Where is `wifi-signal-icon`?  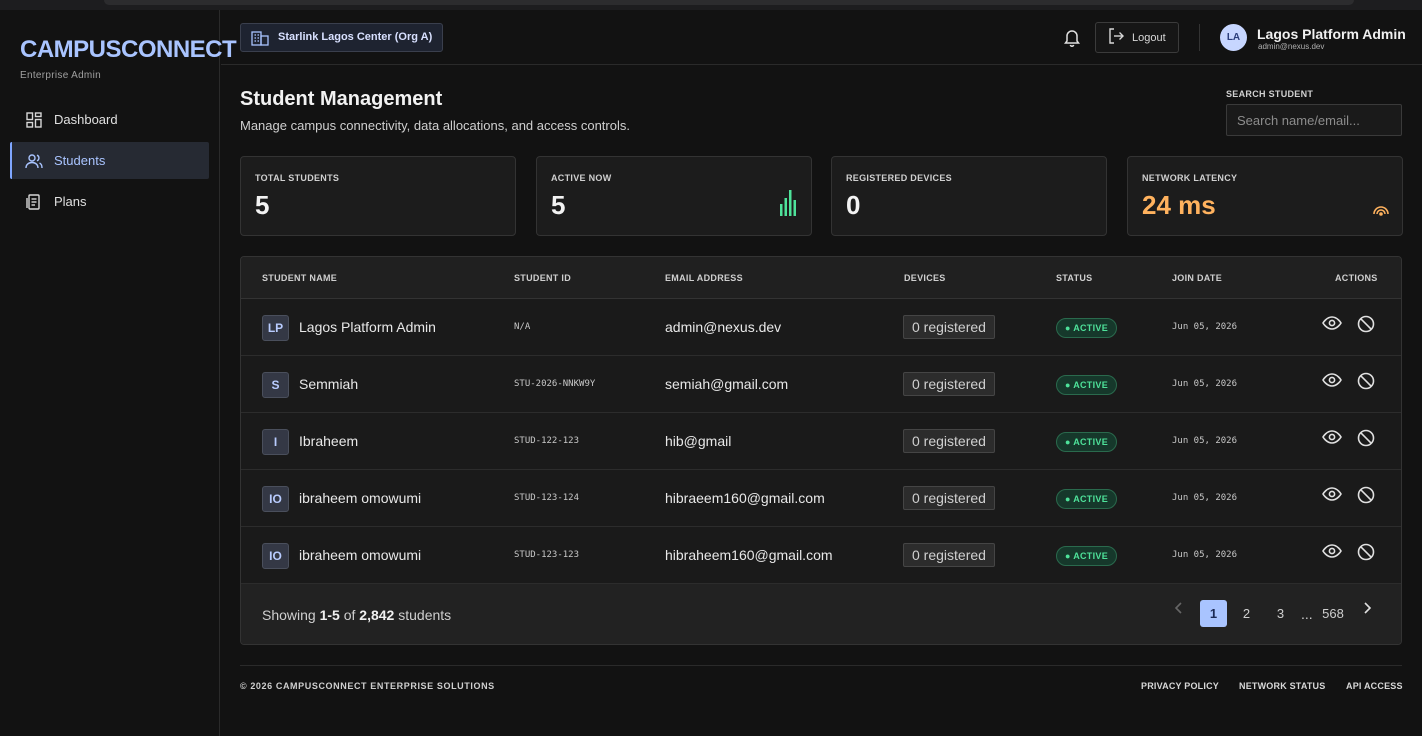
wifi-signal-icon is located at coordinates (1381, 210).